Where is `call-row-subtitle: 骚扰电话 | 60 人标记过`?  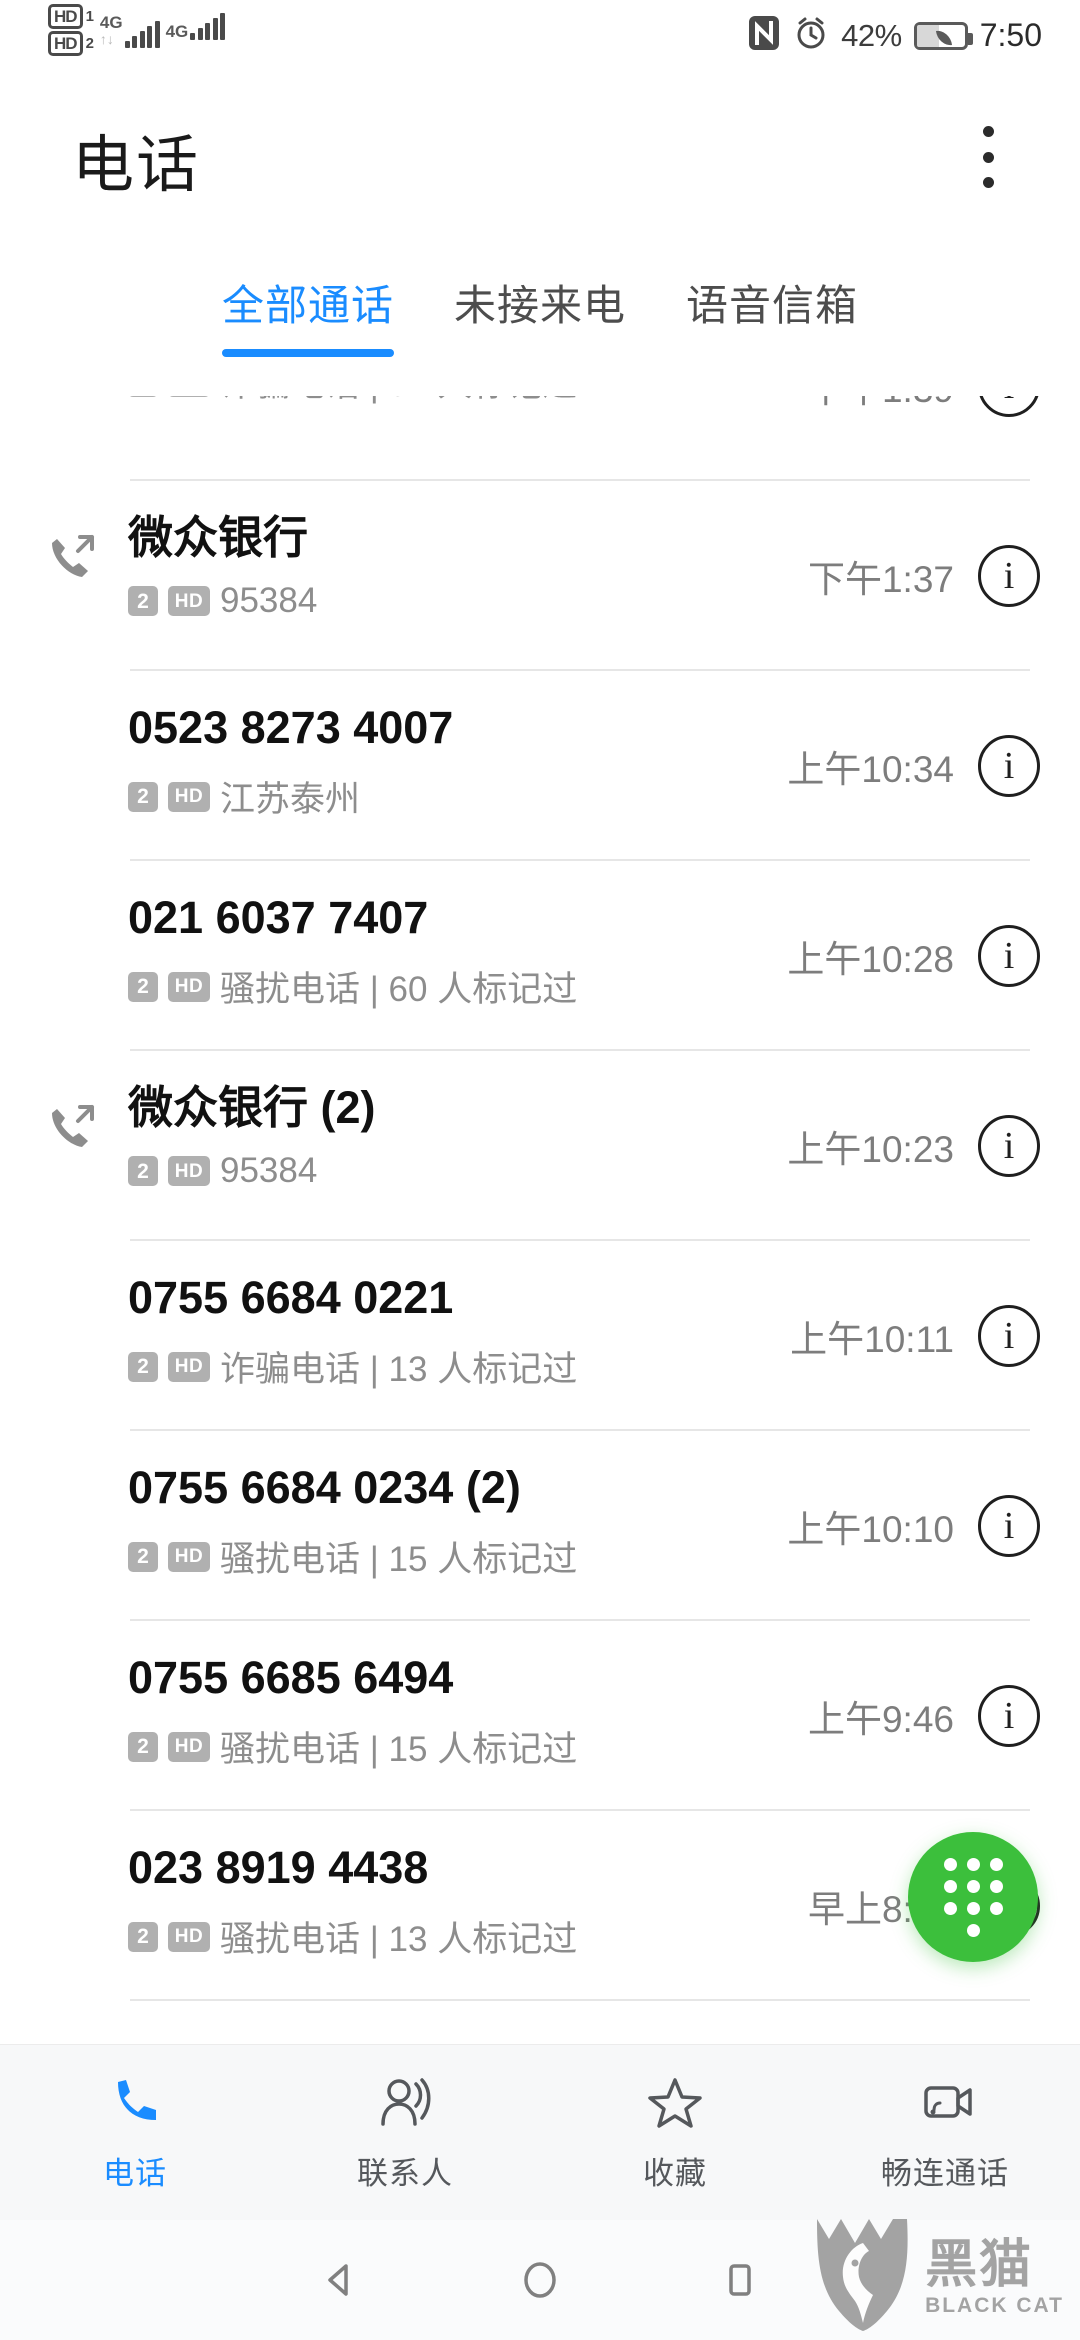 call-row-subtitle: 骚扰电话 | 60 人标记过 is located at coordinates (399, 989).